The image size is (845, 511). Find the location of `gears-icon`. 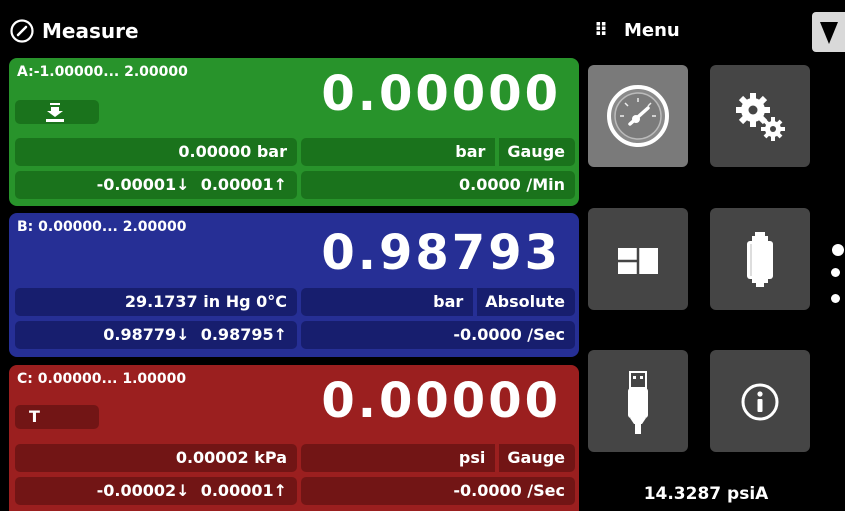

gears-icon is located at coordinates (760, 117).